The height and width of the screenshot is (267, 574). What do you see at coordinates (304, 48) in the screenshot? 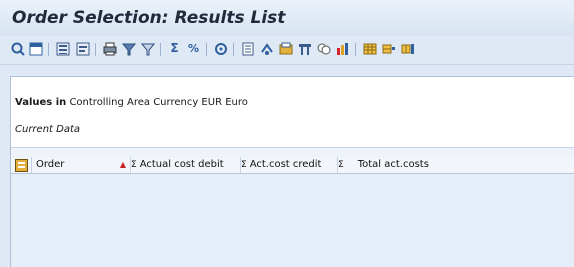
I see `abc-analysis-icon` at bounding box center [304, 48].